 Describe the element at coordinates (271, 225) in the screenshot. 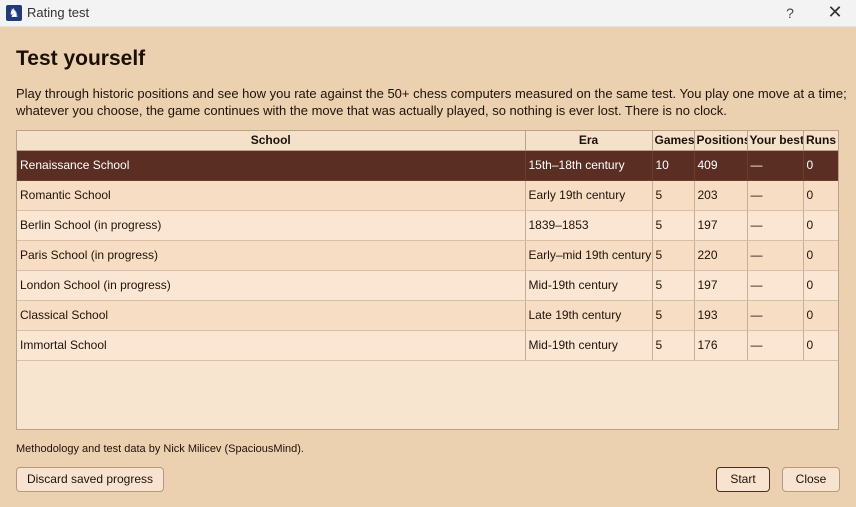

I see `cell-school: Berlin School (in progress)` at that location.